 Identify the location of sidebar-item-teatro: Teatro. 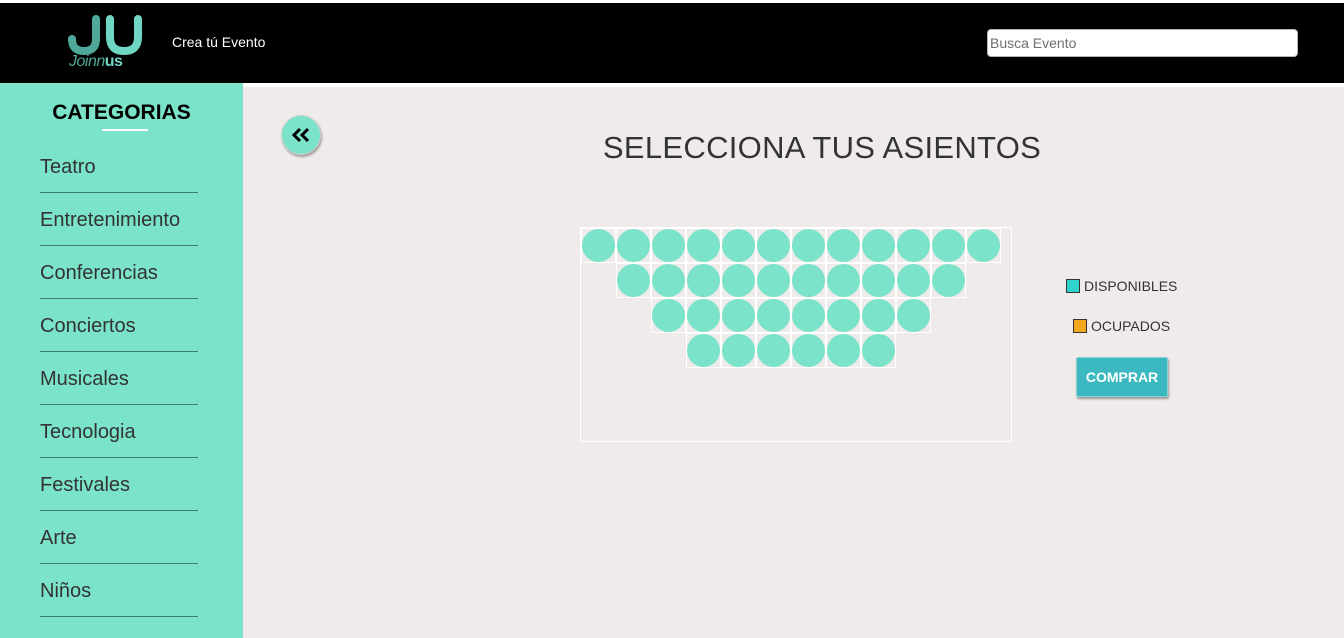
(119, 166).